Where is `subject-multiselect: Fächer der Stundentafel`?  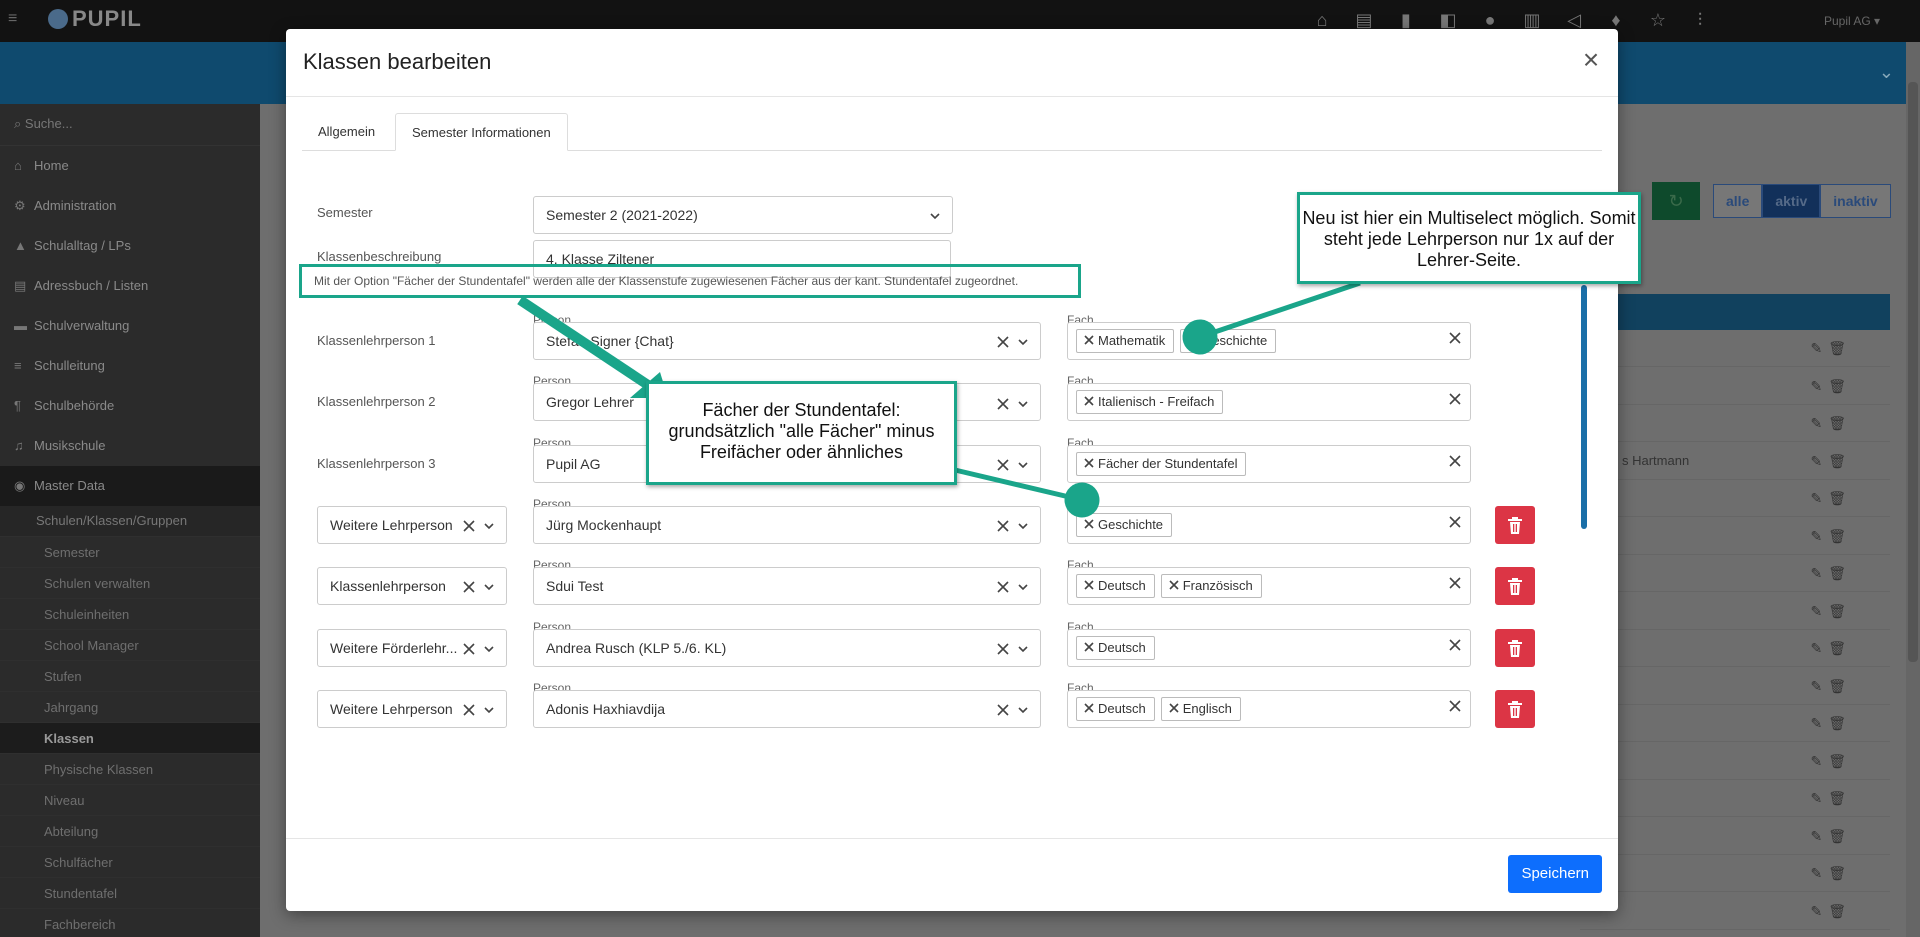 subject-multiselect: Fächer der Stundentafel is located at coordinates (1269, 463).